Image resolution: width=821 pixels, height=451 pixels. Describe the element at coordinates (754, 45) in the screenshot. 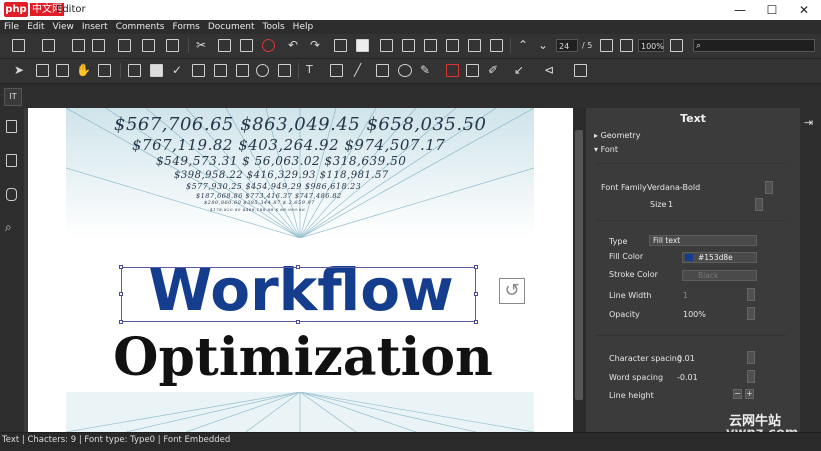

I see `search-input` at that location.